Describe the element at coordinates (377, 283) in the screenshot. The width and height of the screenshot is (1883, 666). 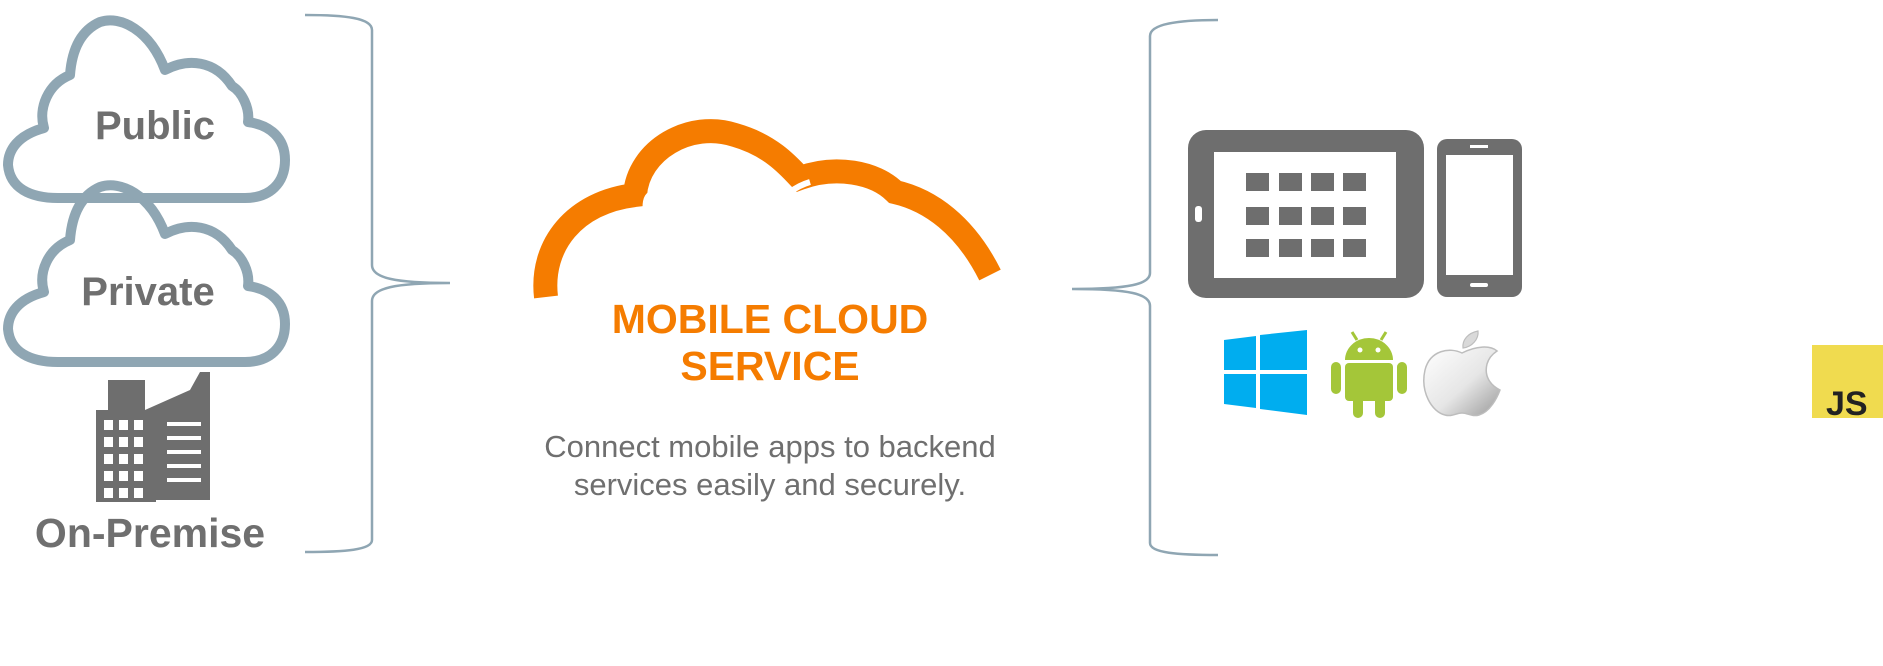
I see `left-brace` at that location.